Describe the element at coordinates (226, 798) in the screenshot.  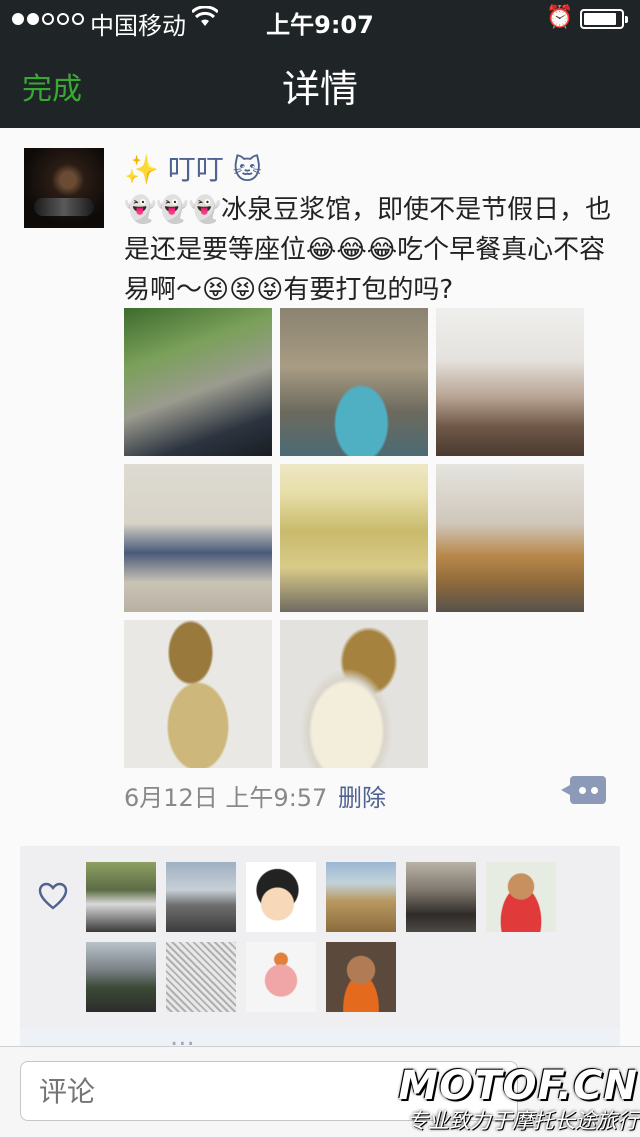
I see `post-timestamp: 6月12日 上午9:57` at that location.